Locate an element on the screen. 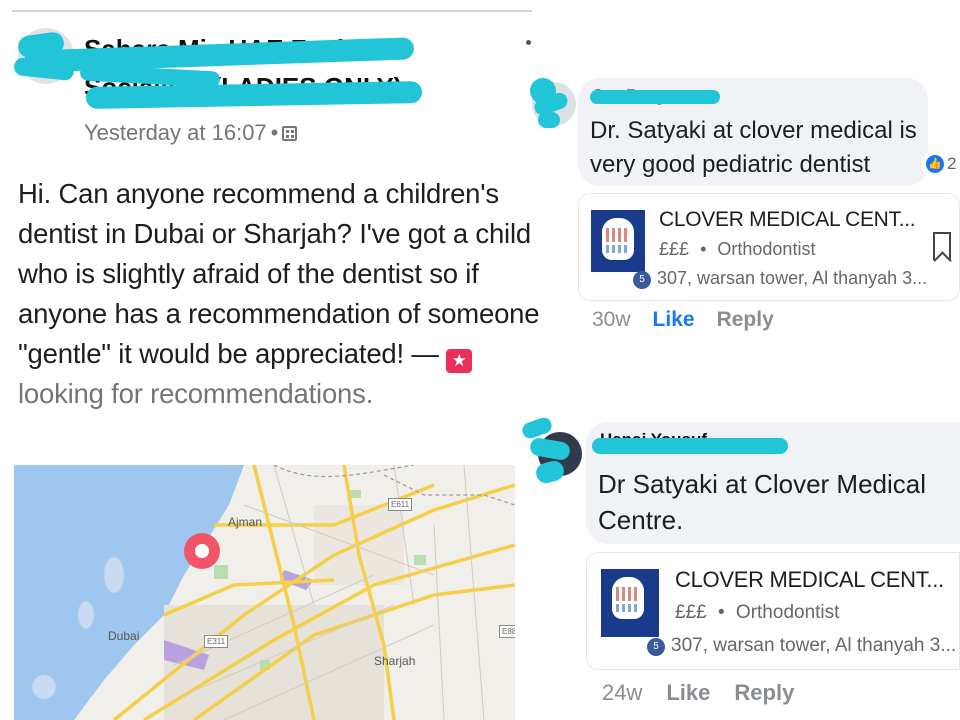 Image resolution: width=960 pixels, height=720 pixels. like-count: 2 is located at coordinates (952, 163).